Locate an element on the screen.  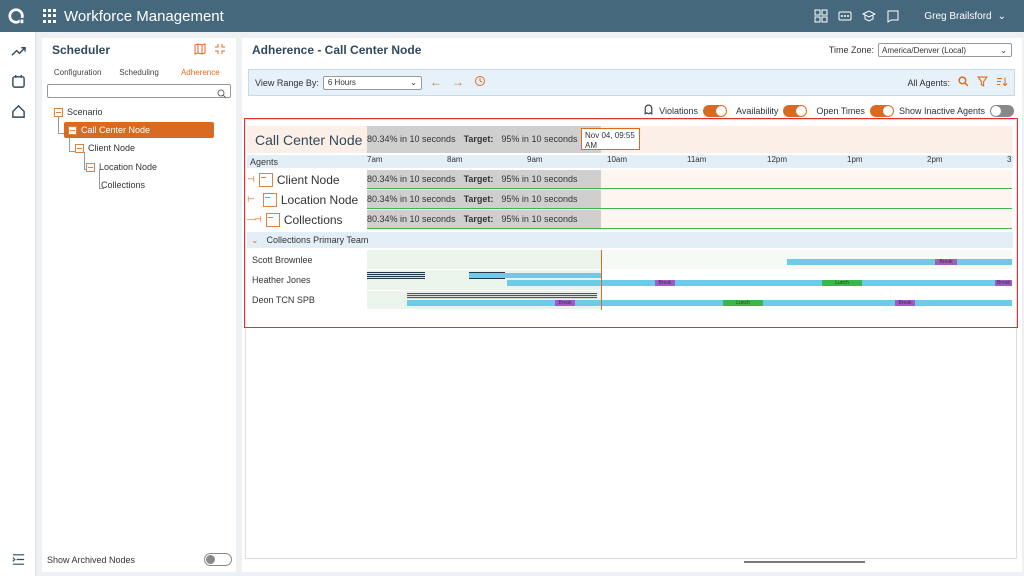
hour-label: 12pm is located at coordinates (777, 159).